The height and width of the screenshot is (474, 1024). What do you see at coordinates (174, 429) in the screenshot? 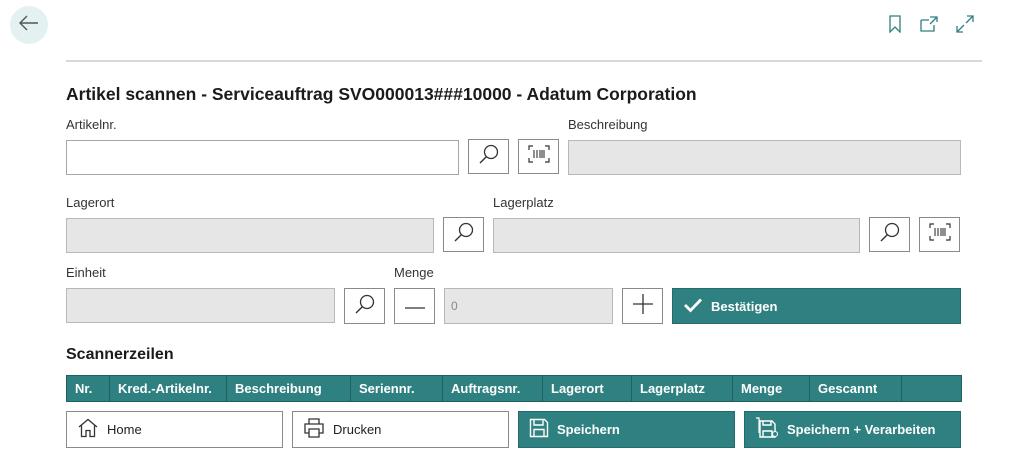
I see `home-button: Home` at bounding box center [174, 429].